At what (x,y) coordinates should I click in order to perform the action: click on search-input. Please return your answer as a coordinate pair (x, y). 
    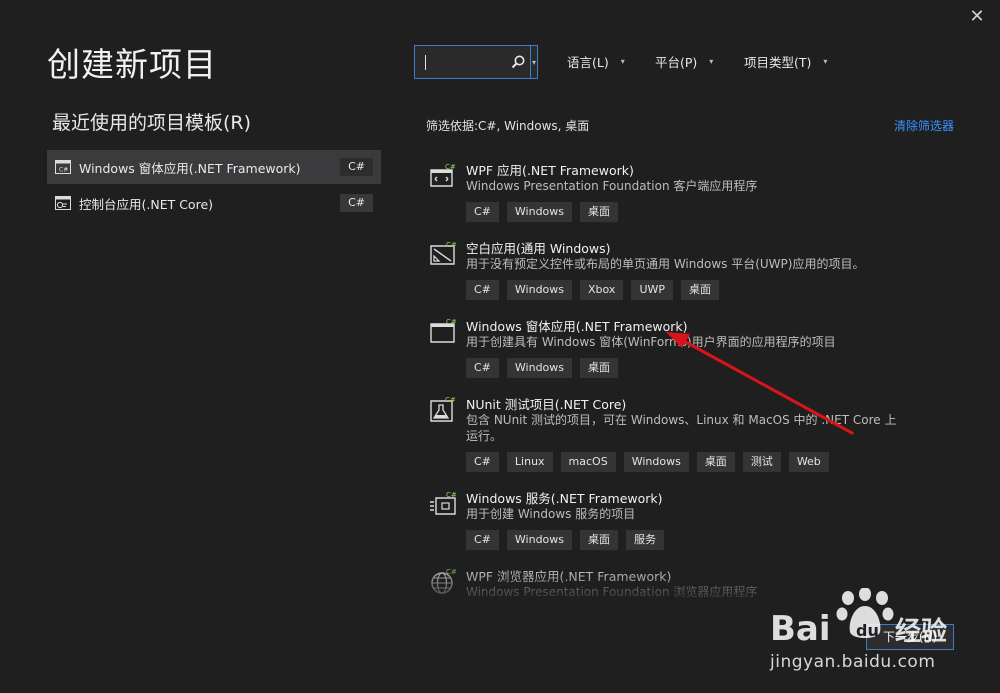
    Looking at the image, I should click on (469, 62).